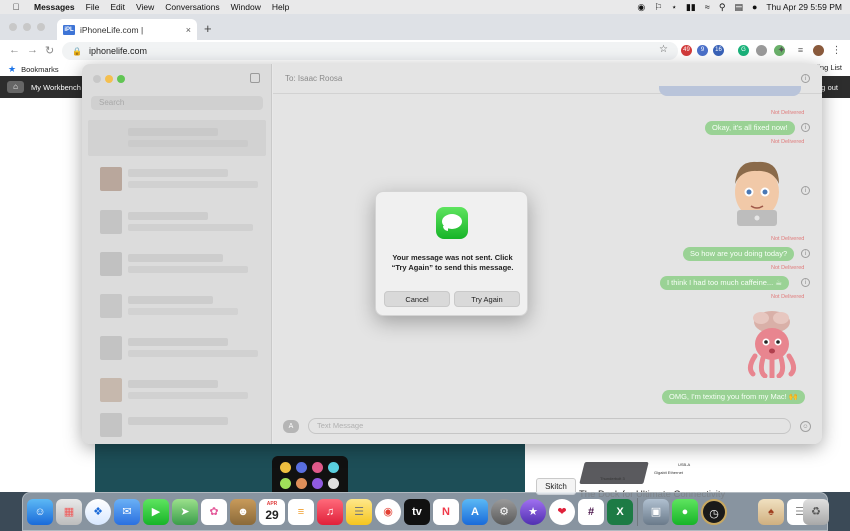 The image size is (850, 531). What do you see at coordinates (836, 50) in the screenshot?
I see `more-menu-icon: ⋮` at bounding box center [836, 50].